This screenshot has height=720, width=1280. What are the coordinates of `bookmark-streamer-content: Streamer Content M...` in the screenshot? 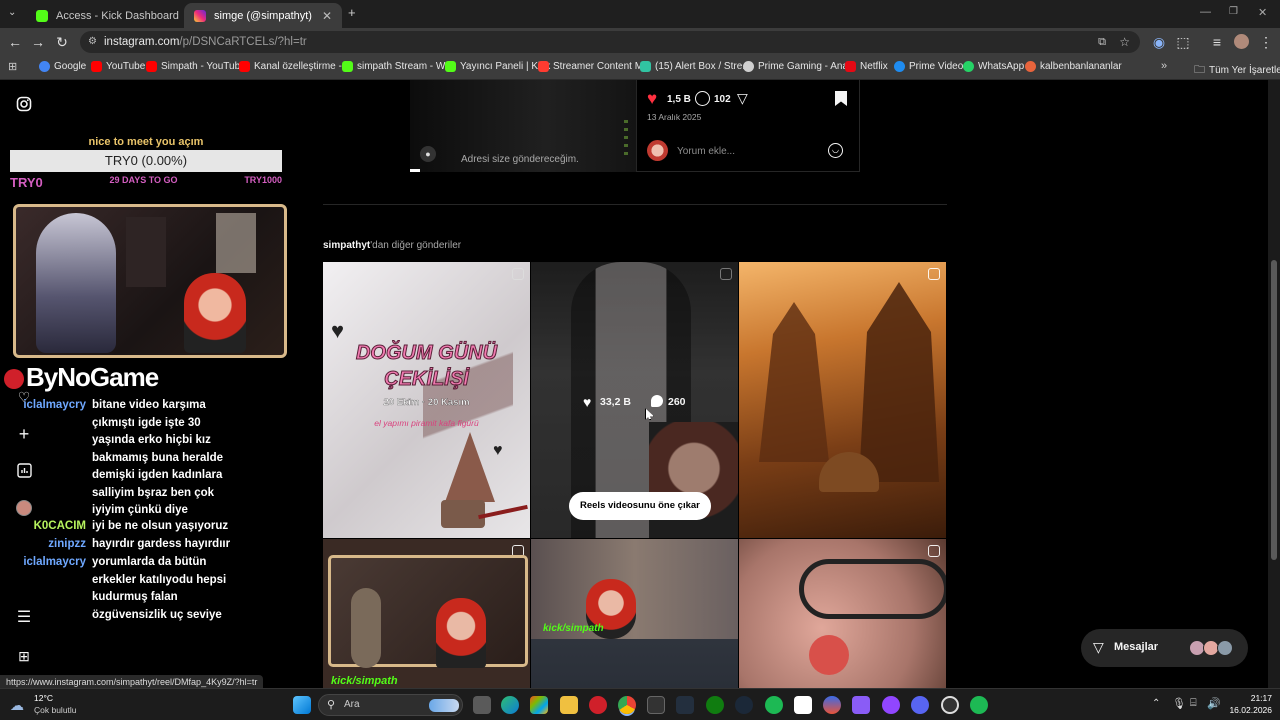 It's located at (594, 66).